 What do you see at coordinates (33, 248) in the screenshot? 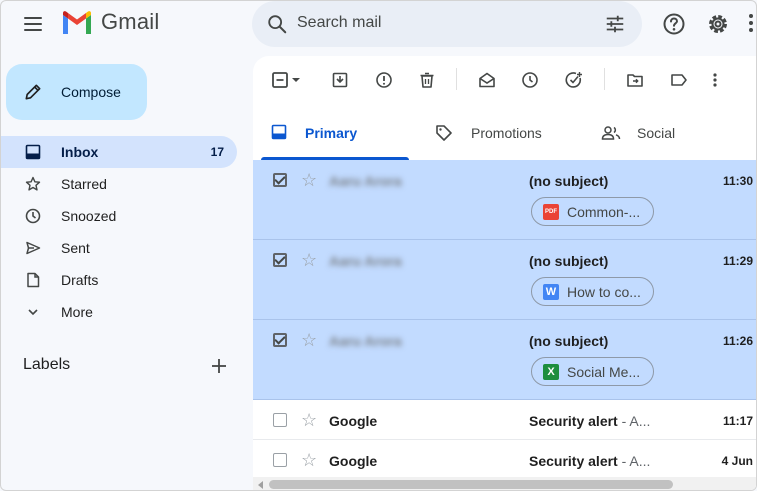
I see `send-icon` at bounding box center [33, 248].